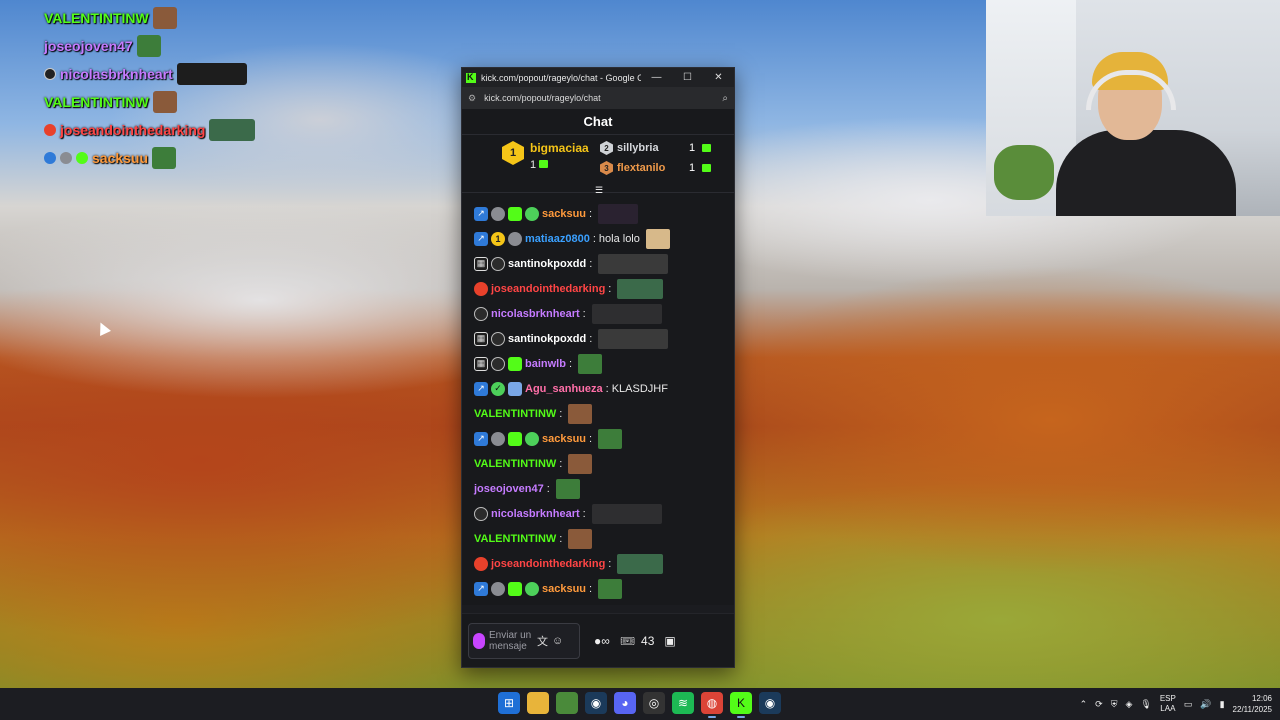 The width and height of the screenshot is (1280, 720). Describe the element at coordinates (656, 148) in the screenshot. I see `leaderboard-second: 2 sillybria 1` at that location.